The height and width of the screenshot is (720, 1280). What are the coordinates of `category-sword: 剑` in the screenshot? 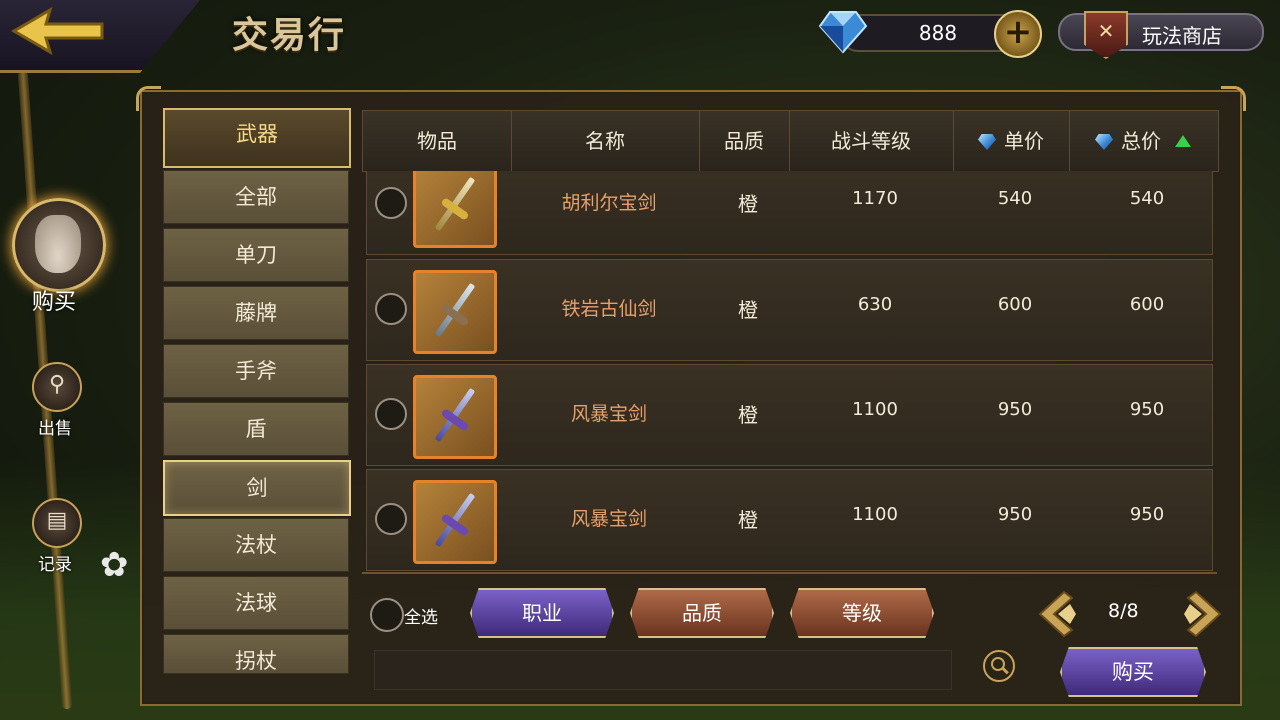 It's located at (257, 488).